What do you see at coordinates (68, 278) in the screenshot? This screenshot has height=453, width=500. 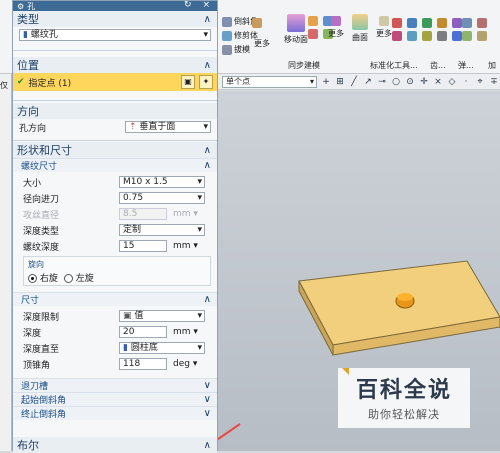 I see `radio-unselected-icon` at bounding box center [68, 278].